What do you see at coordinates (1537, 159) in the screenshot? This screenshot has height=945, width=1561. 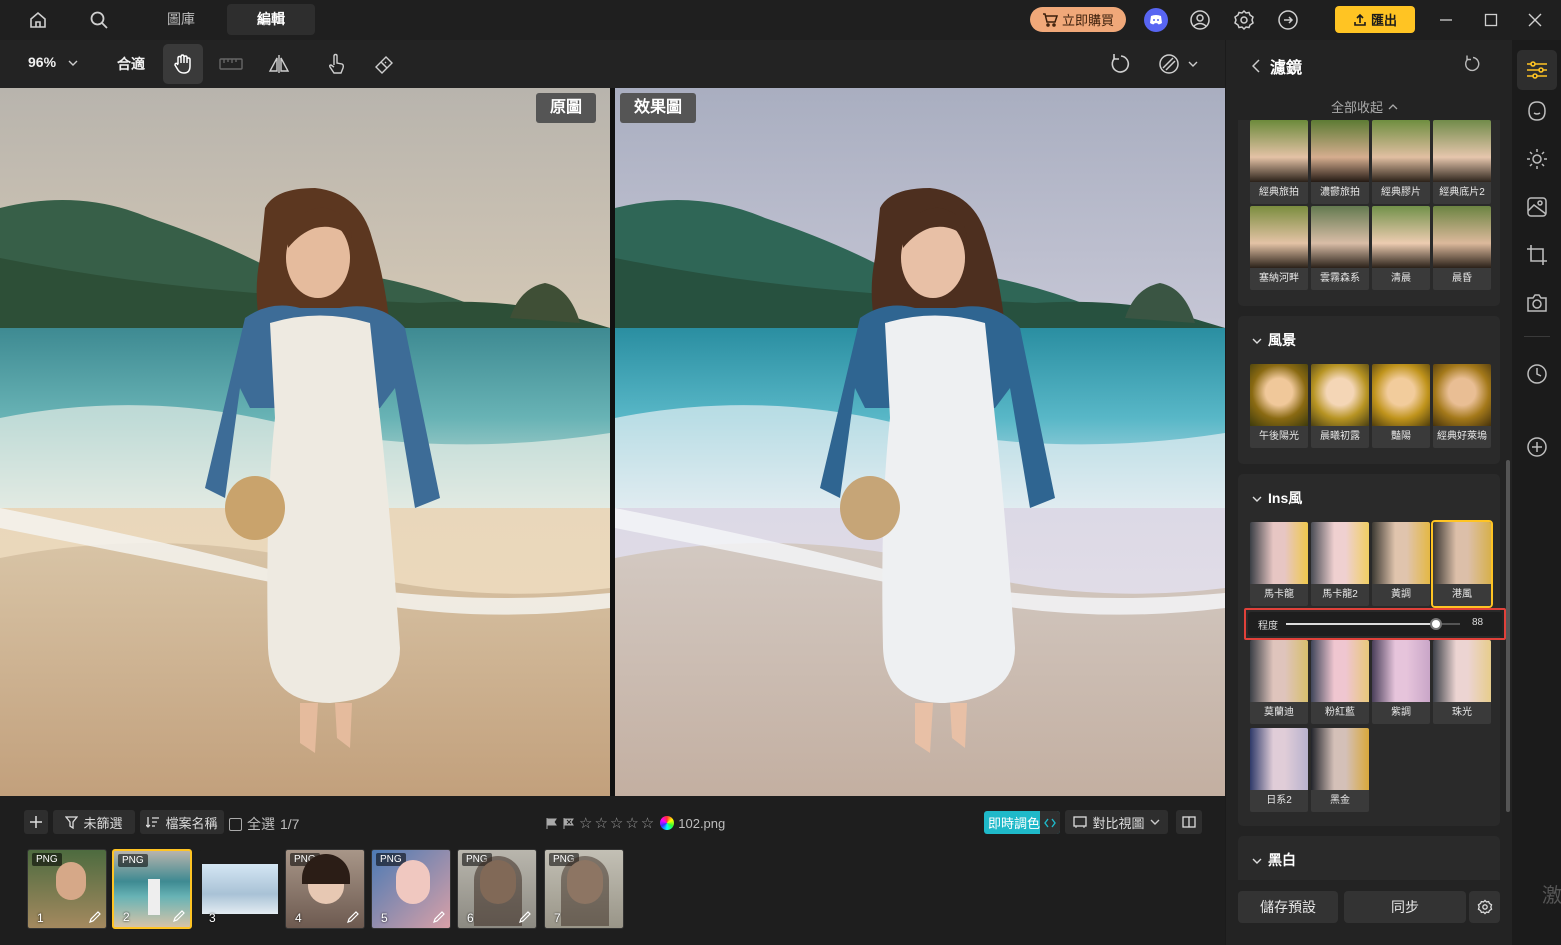 I see `light-sun-icon` at bounding box center [1537, 159].